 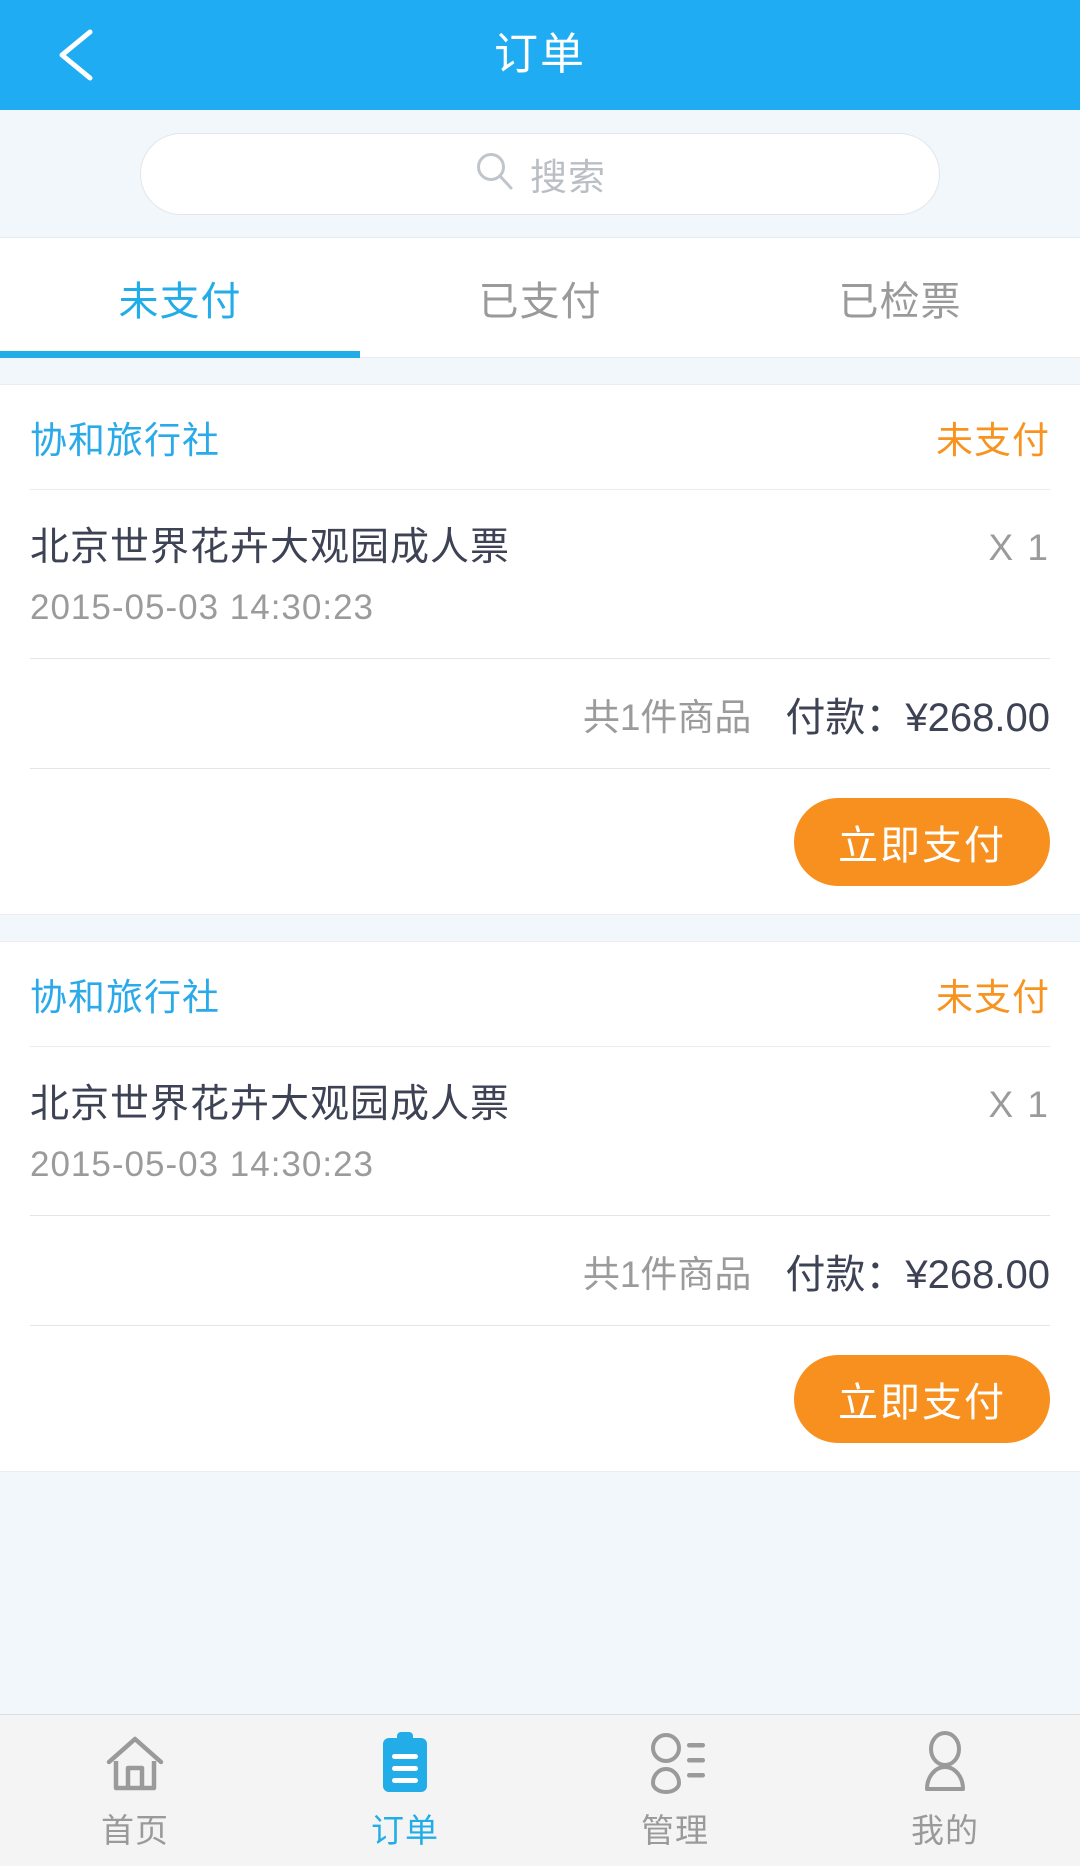 I want to click on arrow-left-icon, so click(x=79, y=55).